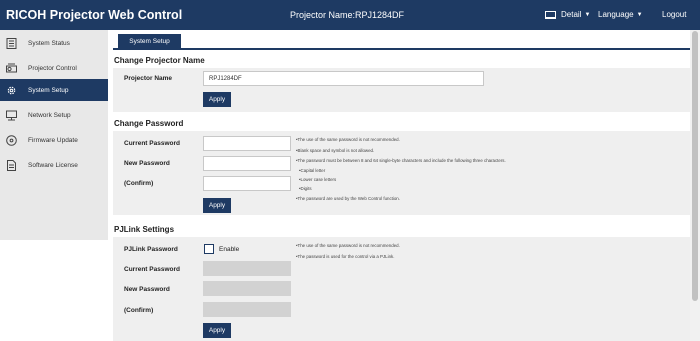 Image resolution: width=700 pixels, height=341 pixels. I want to click on apply-projector-name-button: Apply, so click(217, 99).